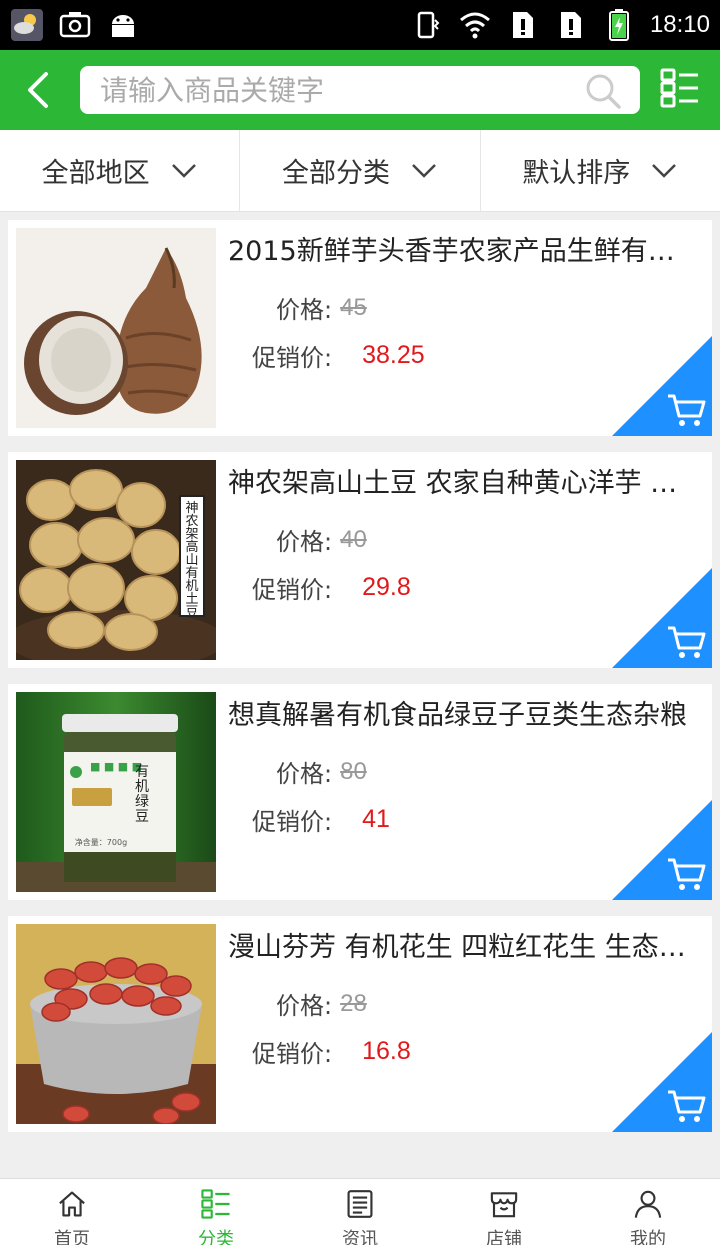  Describe the element at coordinates (216, 1237) in the screenshot. I see `nav-label: 分类` at that location.